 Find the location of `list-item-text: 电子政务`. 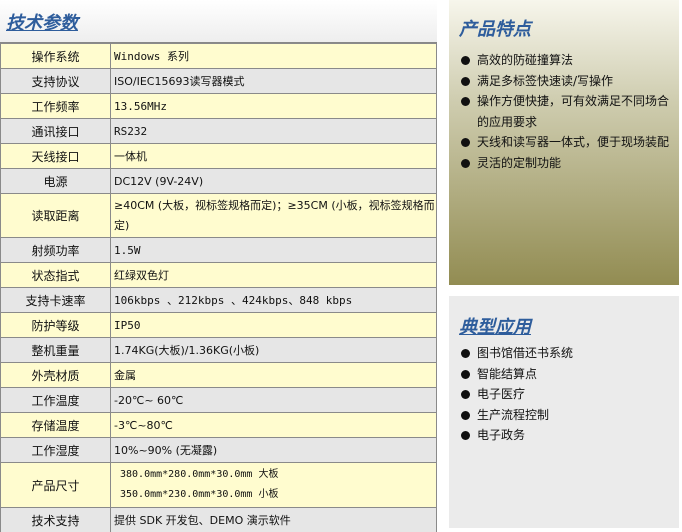

list-item-text: 电子政务 is located at coordinates (501, 435).